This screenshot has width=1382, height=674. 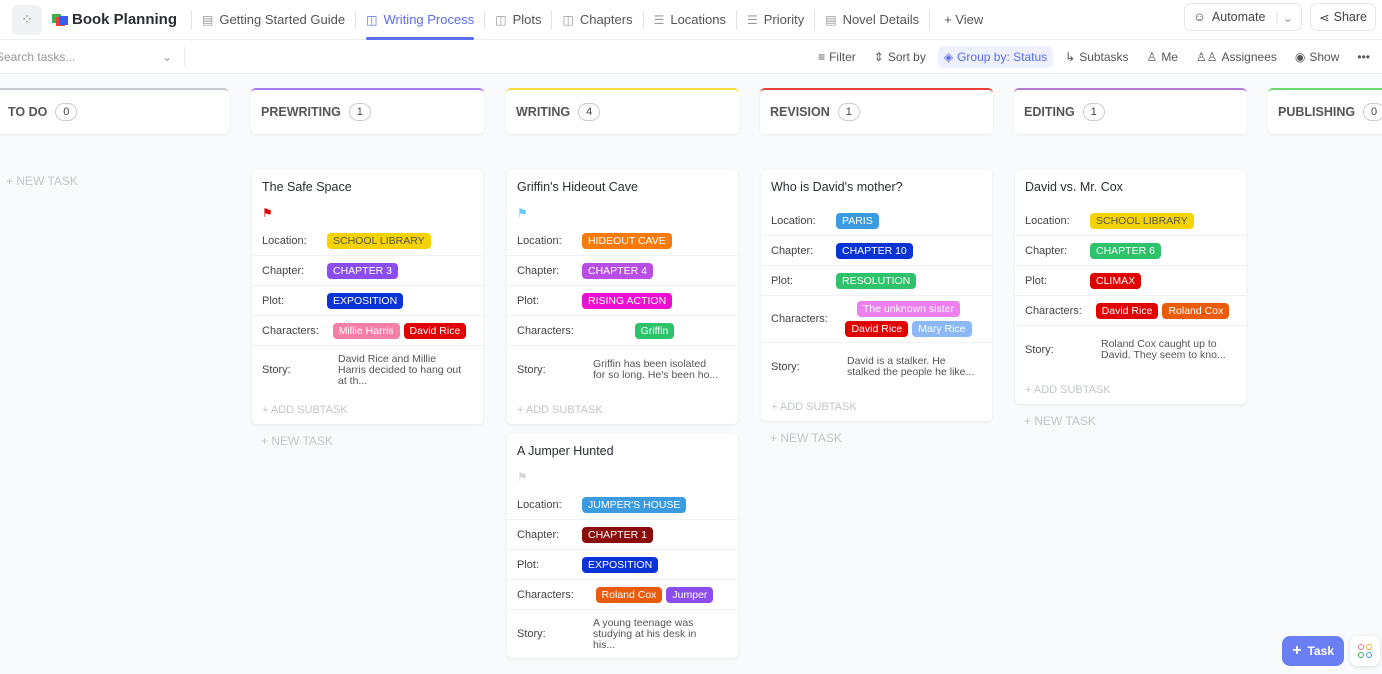 What do you see at coordinates (518, 20) in the screenshot?
I see `tab-plots: ◫ Plots` at bounding box center [518, 20].